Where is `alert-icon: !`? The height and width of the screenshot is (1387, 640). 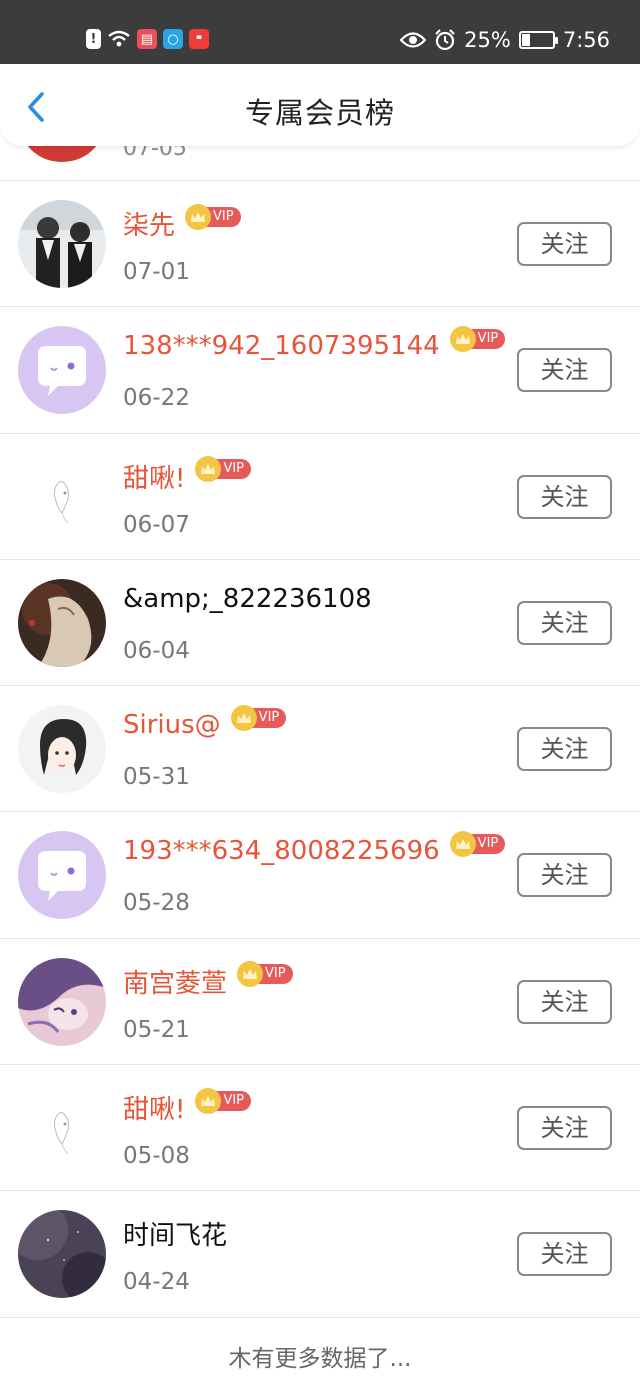
alert-icon: ! is located at coordinates (93, 39).